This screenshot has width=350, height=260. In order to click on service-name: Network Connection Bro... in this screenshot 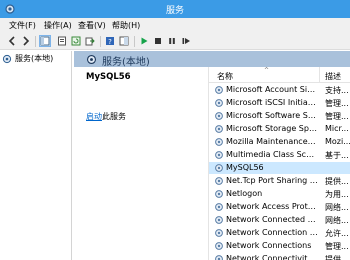, I will do `click(272, 232)`.